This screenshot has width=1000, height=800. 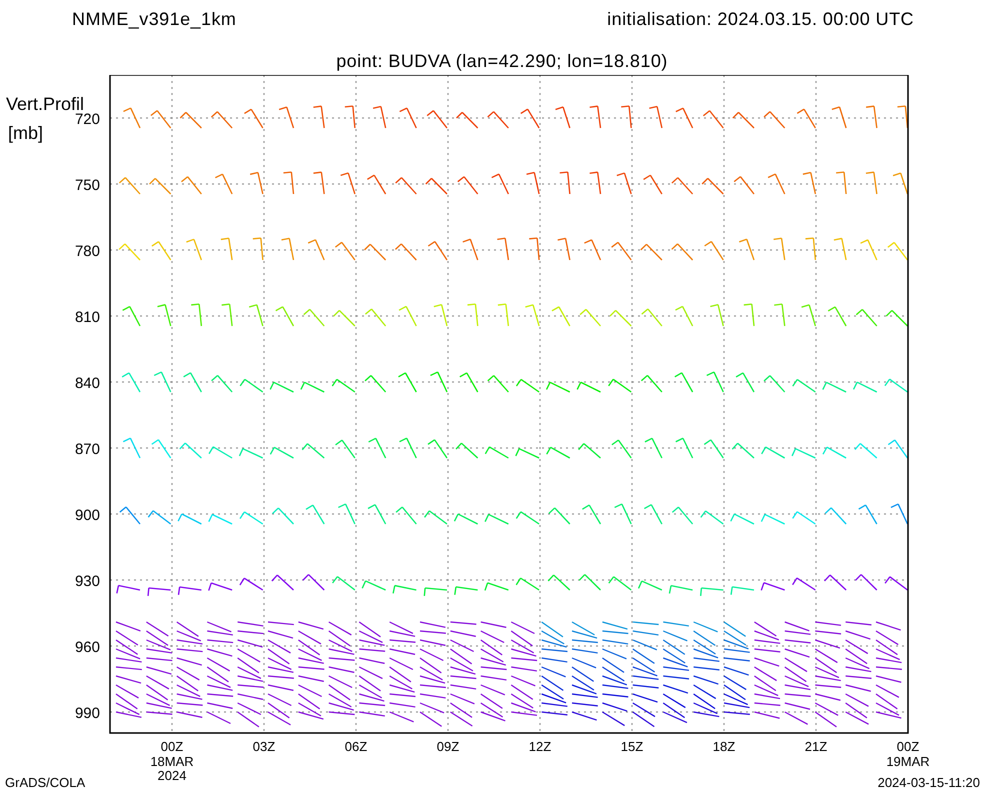 What do you see at coordinates (356, 746) in the screenshot?
I see `x-tick-label: 06Z` at bounding box center [356, 746].